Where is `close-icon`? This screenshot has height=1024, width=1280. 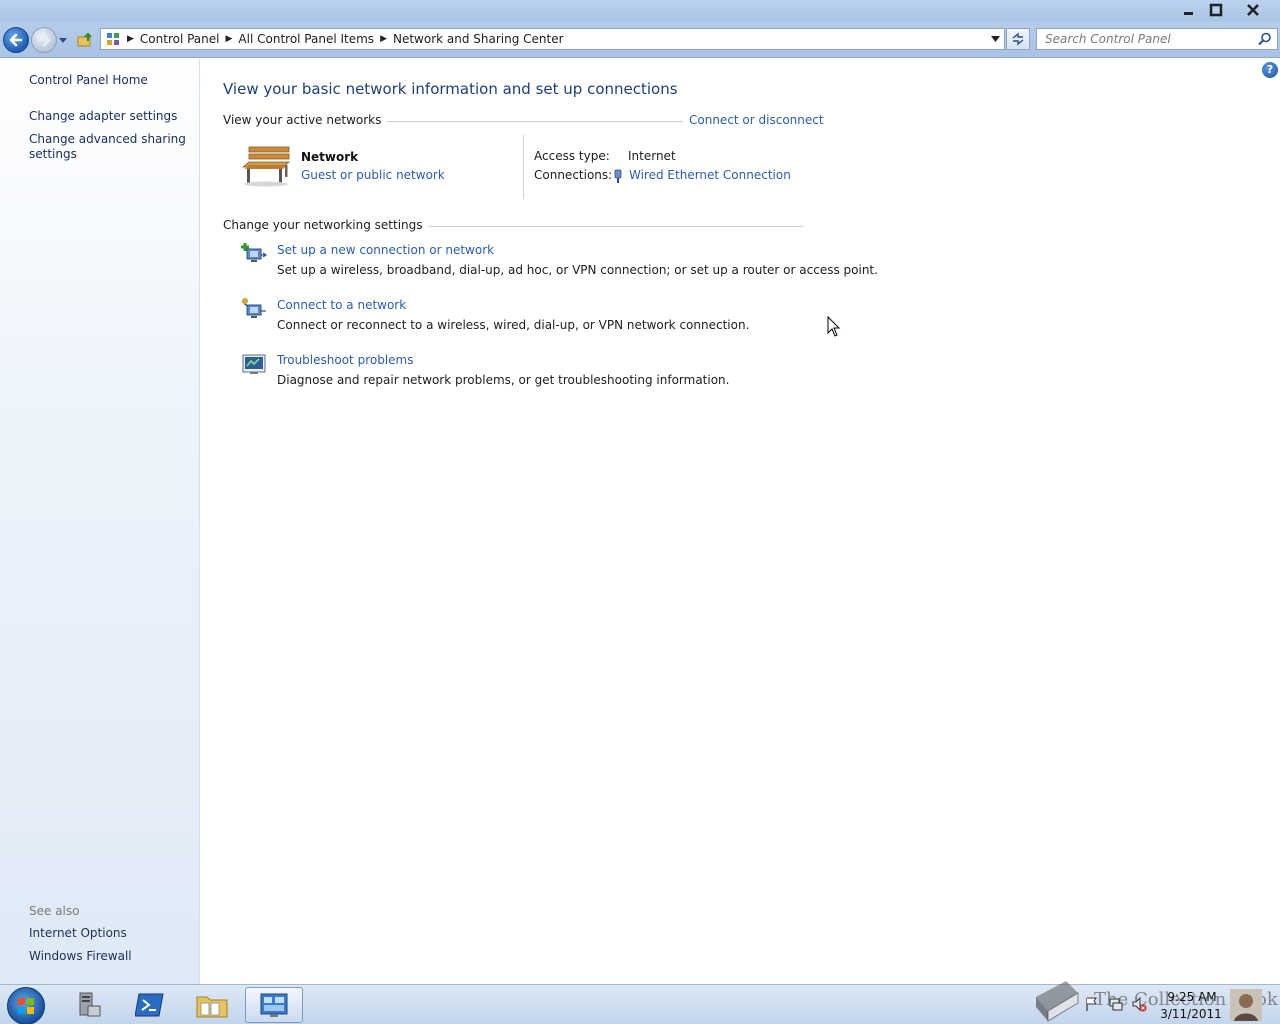
close-icon is located at coordinates (1253, 10).